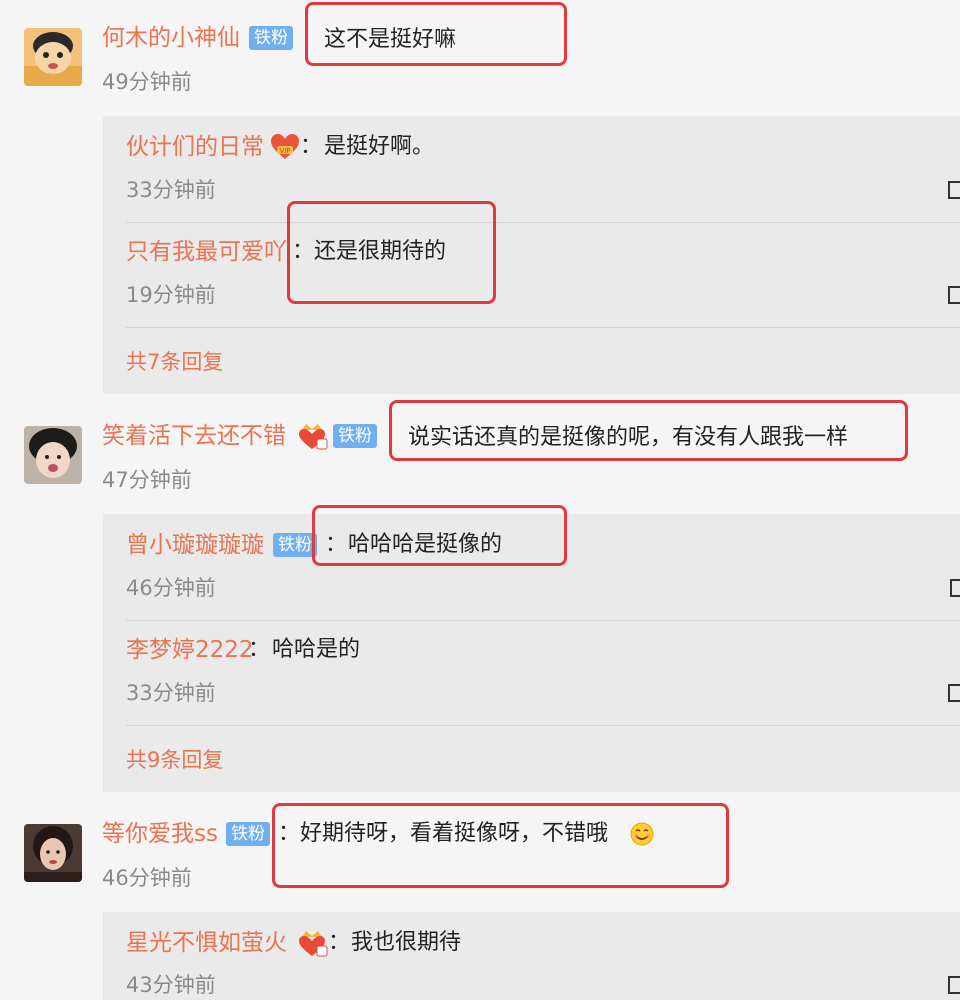 This screenshot has width=960, height=1000. Describe the element at coordinates (147, 82) in the screenshot. I see `comment-time: 49分钟前` at that location.